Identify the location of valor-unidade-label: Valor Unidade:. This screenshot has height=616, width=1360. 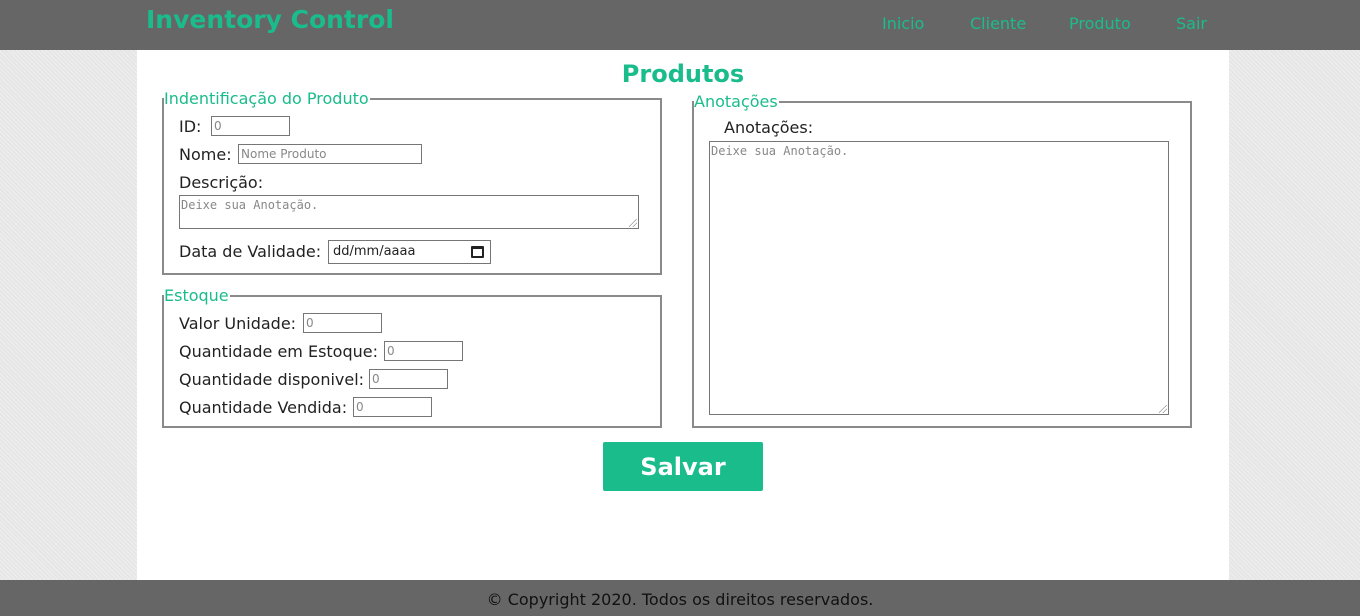
(238, 323).